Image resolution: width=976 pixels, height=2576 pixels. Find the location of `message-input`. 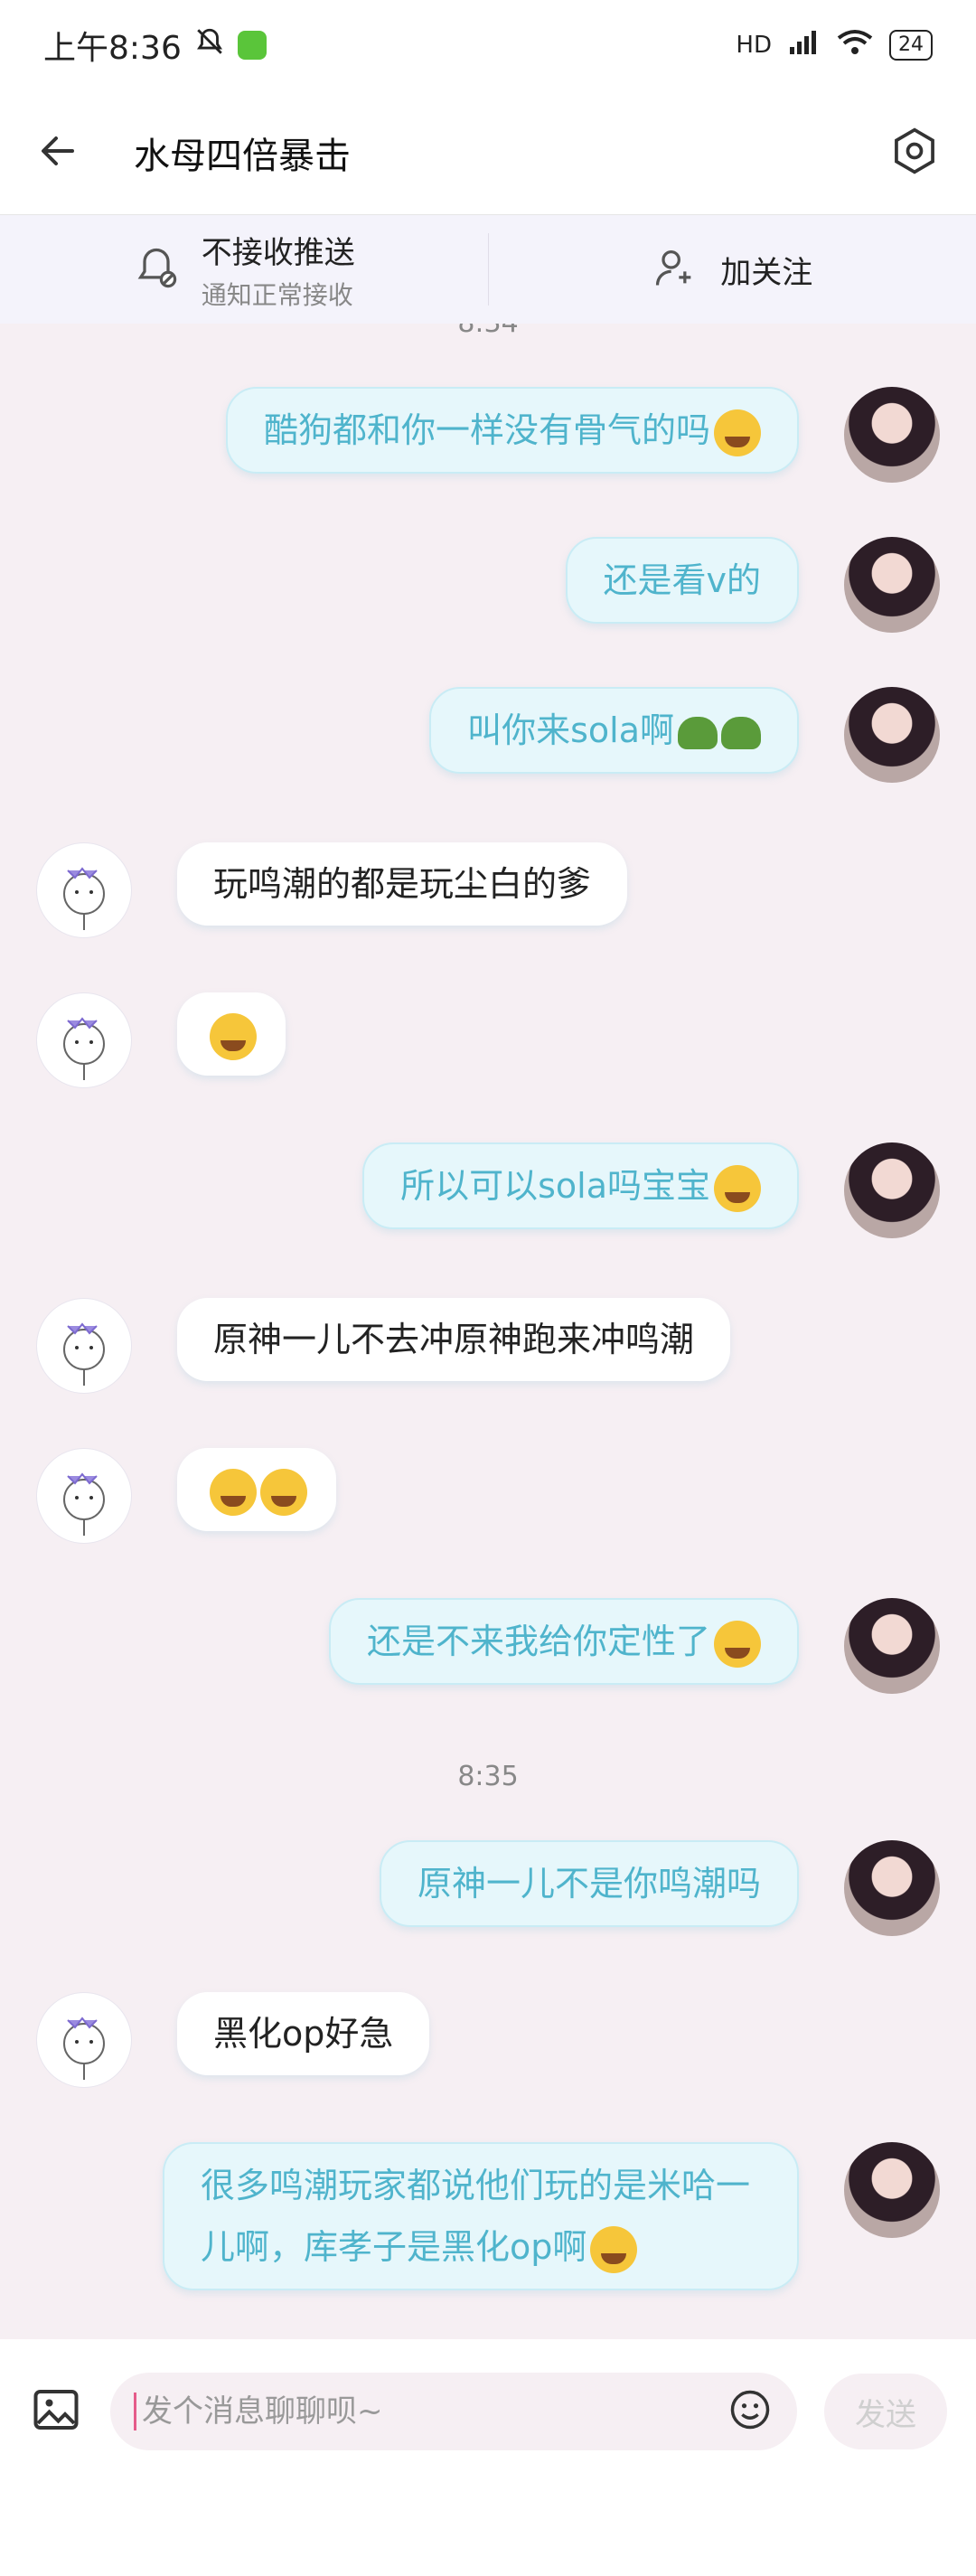

message-input is located at coordinates (430, 2411).